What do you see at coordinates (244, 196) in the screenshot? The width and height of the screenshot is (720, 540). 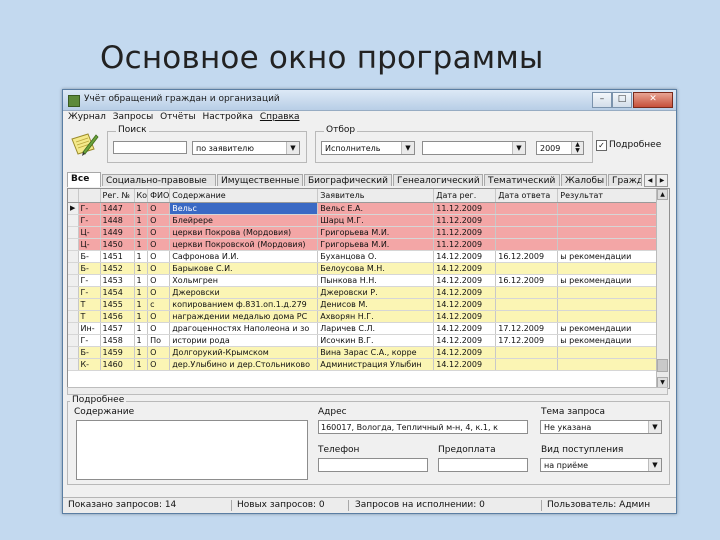 I see `column-header-content: Содержание` at bounding box center [244, 196].